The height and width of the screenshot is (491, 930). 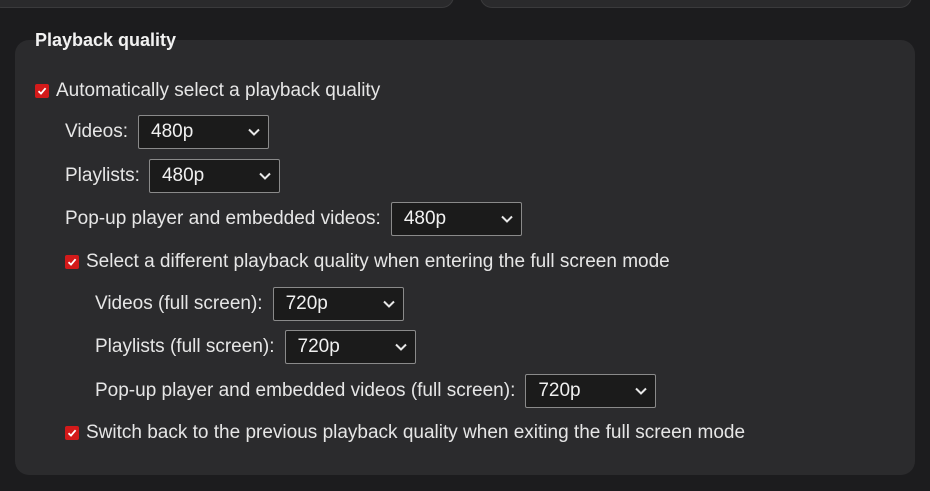 I want to click on fs-videos-quality-label: Videos (full screen):, so click(x=179, y=303).